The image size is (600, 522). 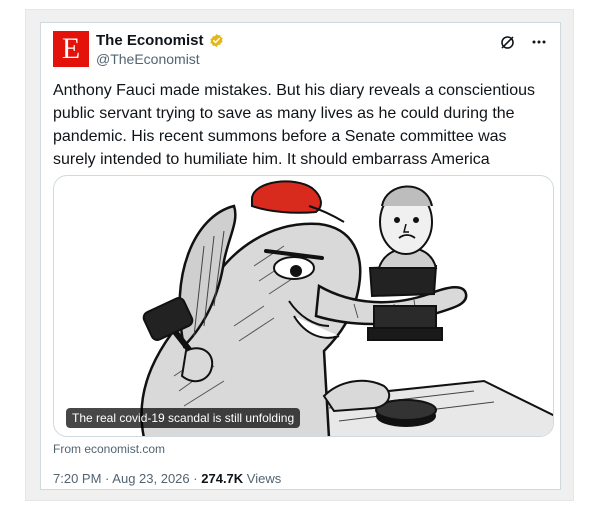 I want to click on author-name: The Economist, so click(x=150, y=40).